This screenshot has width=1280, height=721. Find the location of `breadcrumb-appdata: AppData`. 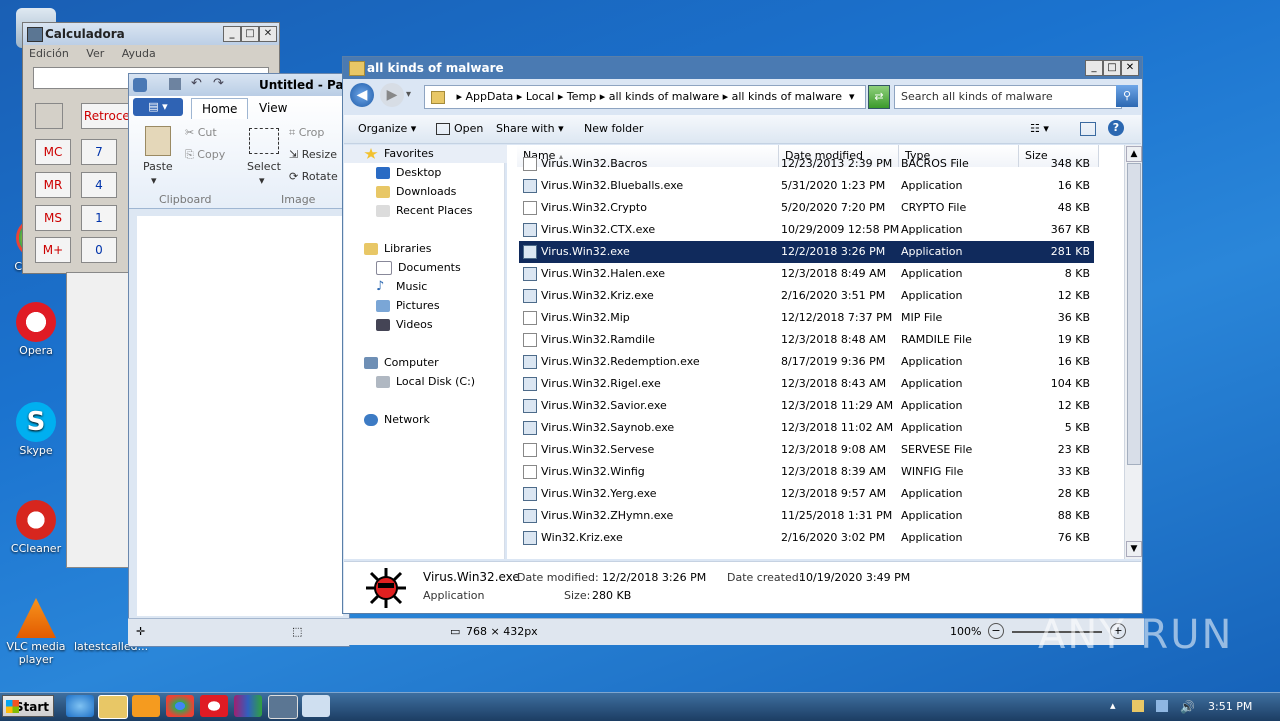

breadcrumb-appdata: AppData is located at coordinates (490, 96).